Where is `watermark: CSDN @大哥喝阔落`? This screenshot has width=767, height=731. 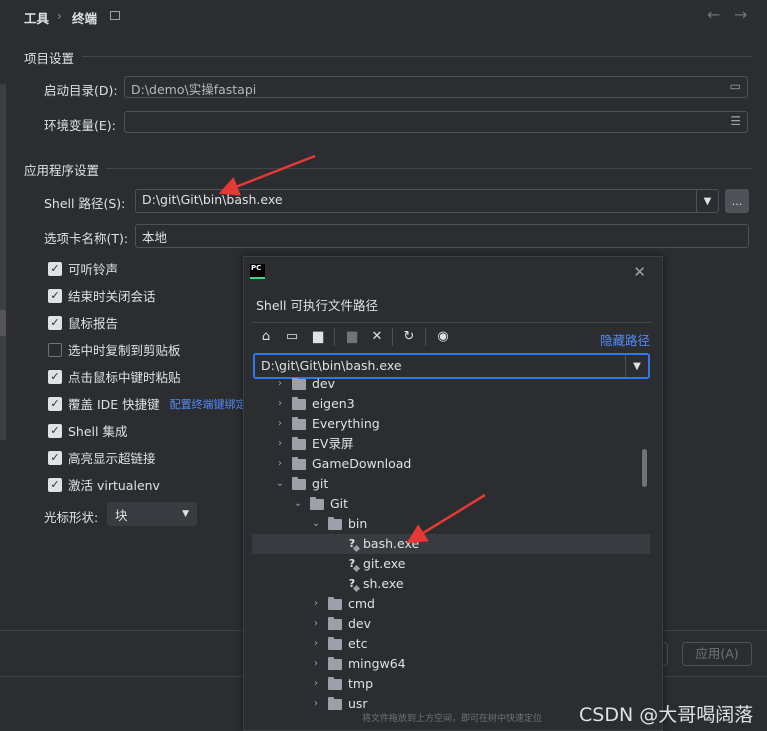
watermark: CSDN @大哥喝阔落 is located at coordinates (666, 715).